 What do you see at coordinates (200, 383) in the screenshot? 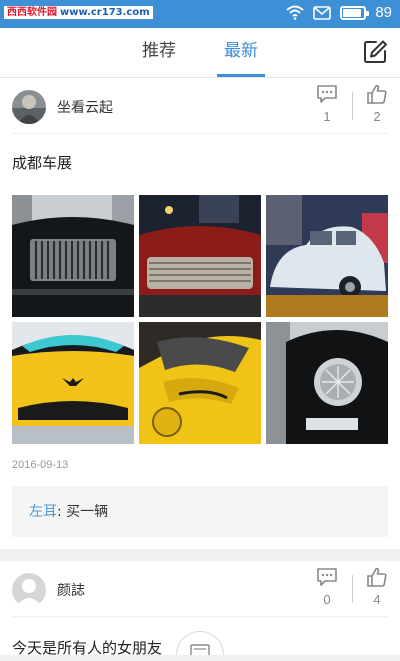
I see `photo-yellow-sports-car-side` at bounding box center [200, 383].